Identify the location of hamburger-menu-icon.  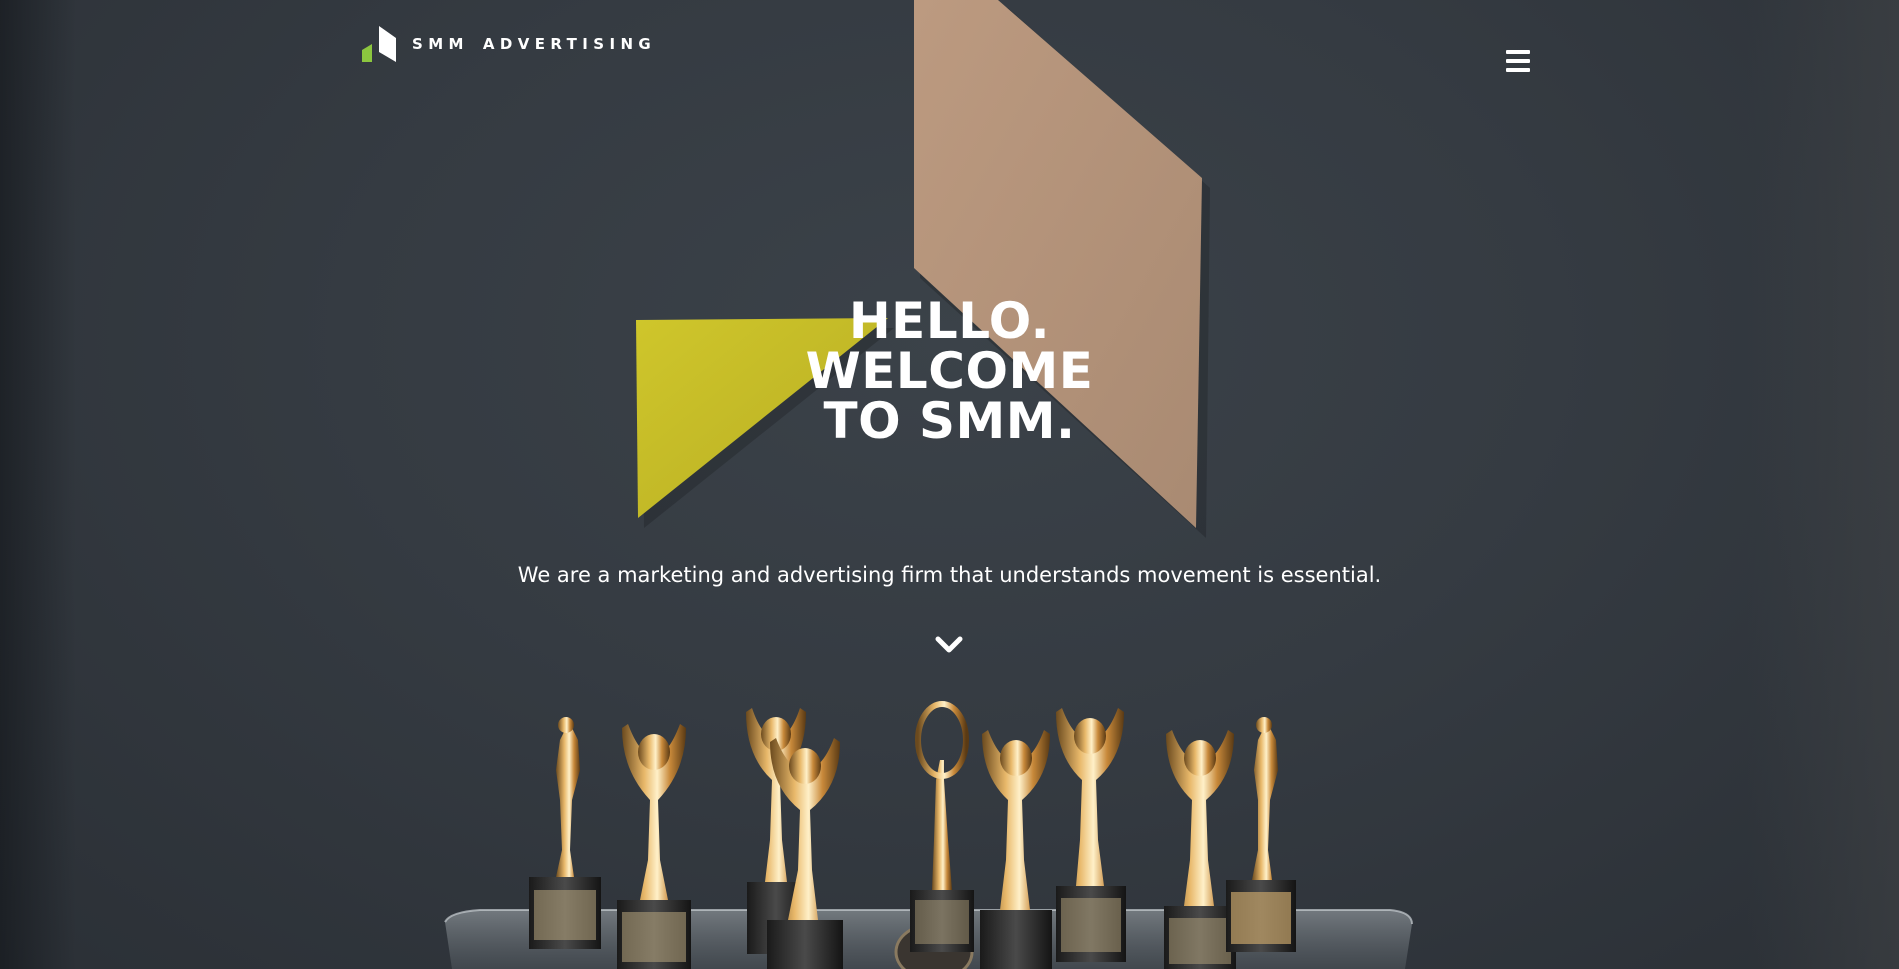
(1518, 61).